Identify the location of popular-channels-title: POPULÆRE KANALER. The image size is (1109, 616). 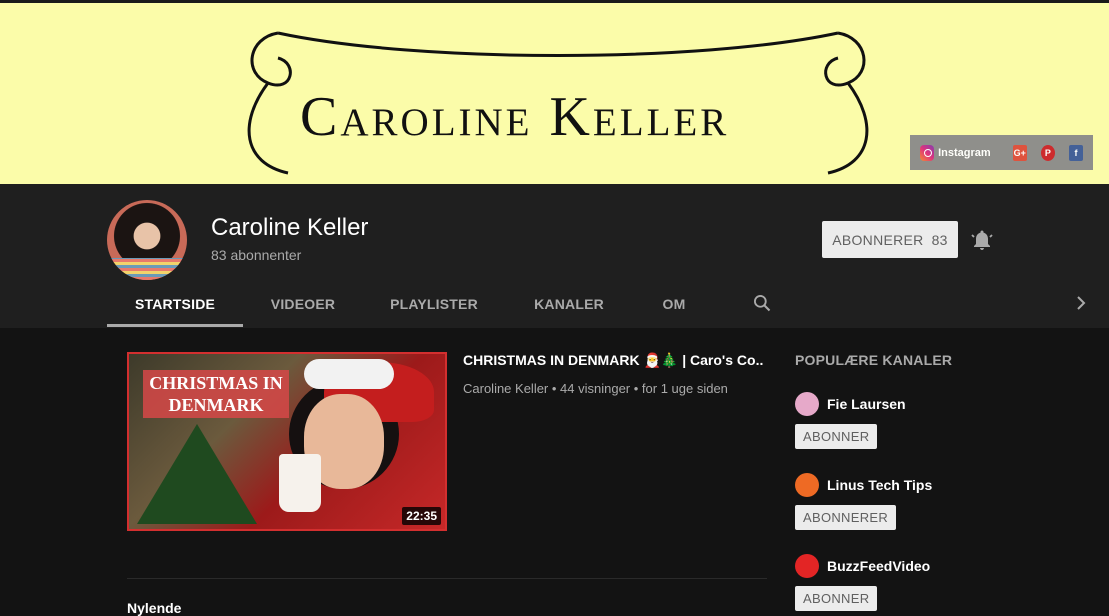
(874, 360).